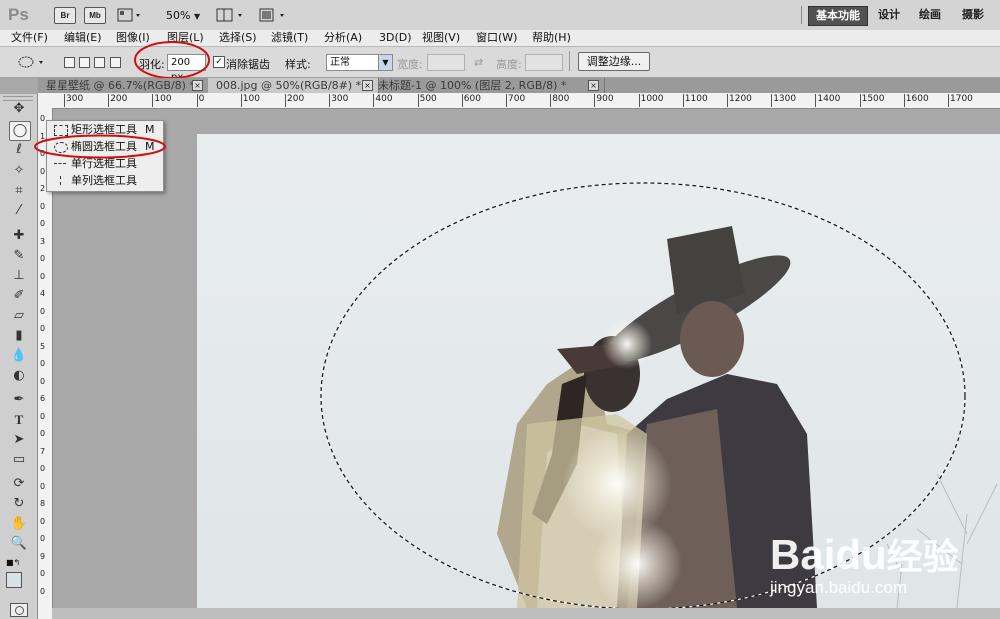  What do you see at coordinates (289, 38) in the screenshot?
I see `menu-filter: 滤镜(T)` at bounding box center [289, 38].